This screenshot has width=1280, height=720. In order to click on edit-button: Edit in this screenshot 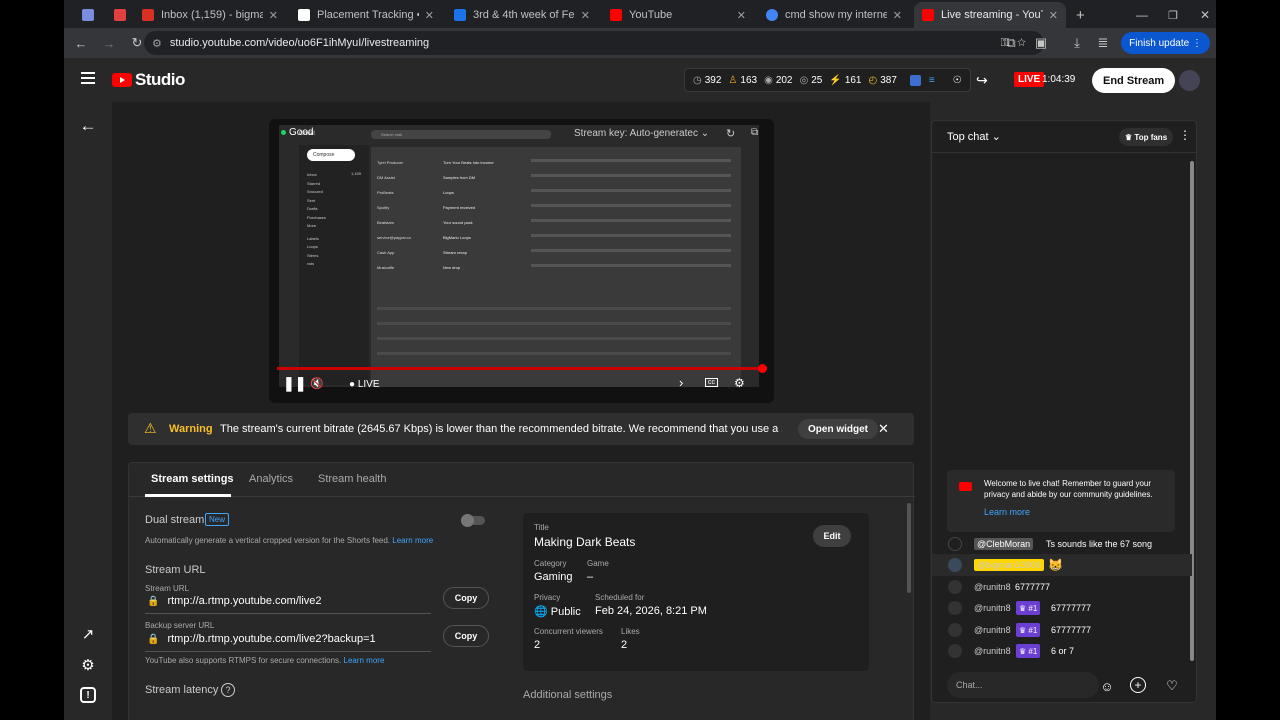, I will do `click(832, 536)`.